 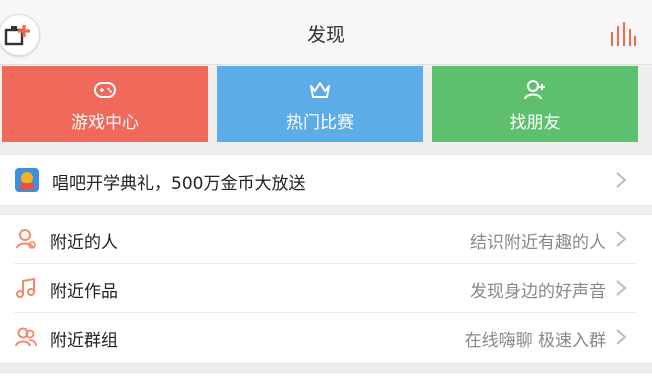 I want to click on promo-banner: 唱吧开学典礼，500万金币大放送, so click(x=326, y=180).